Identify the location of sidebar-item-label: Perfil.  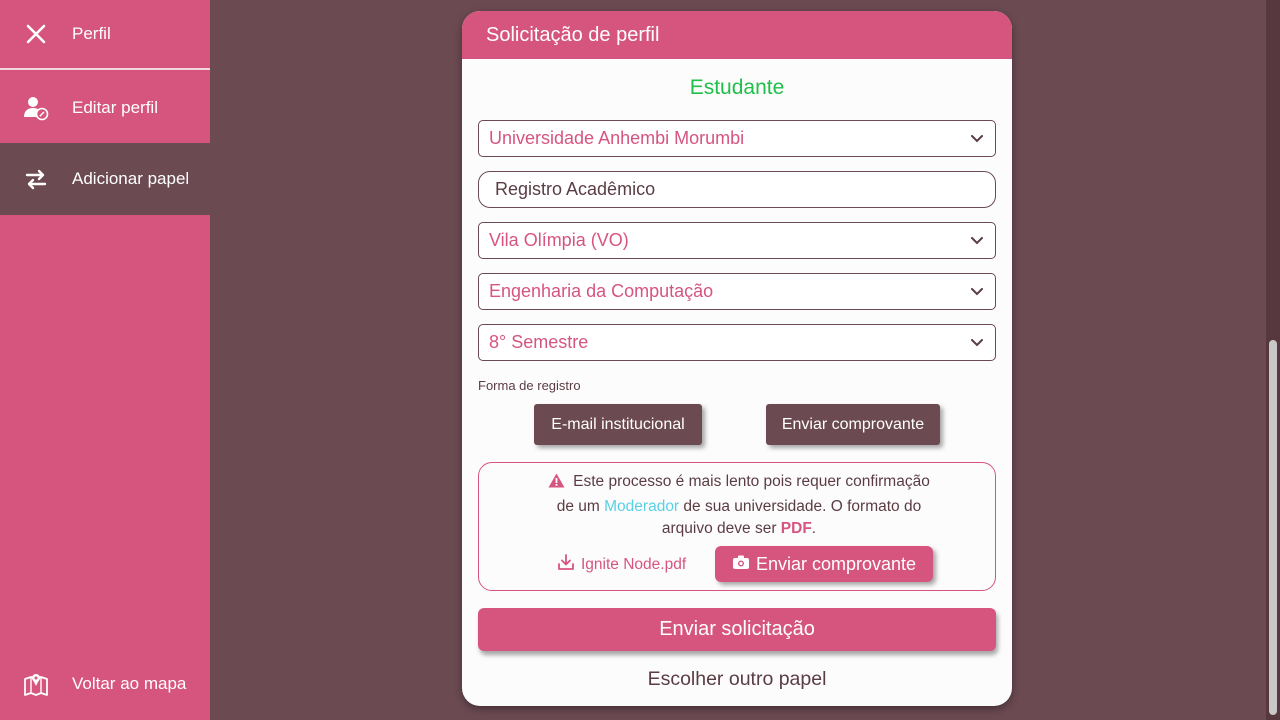
(91, 33).